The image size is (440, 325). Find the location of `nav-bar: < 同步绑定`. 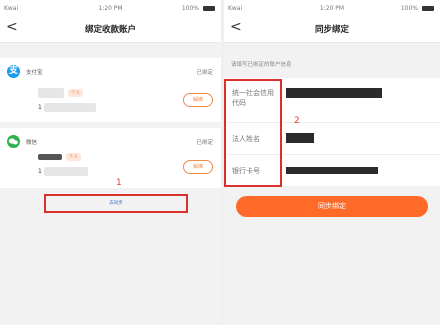

nav-bar: < 同步绑定 is located at coordinates (332, 29).